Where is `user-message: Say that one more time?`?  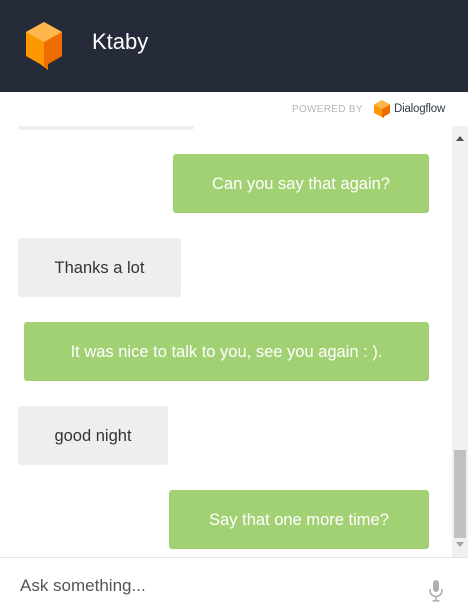
user-message: Say that one more time? is located at coordinates (299, 519).